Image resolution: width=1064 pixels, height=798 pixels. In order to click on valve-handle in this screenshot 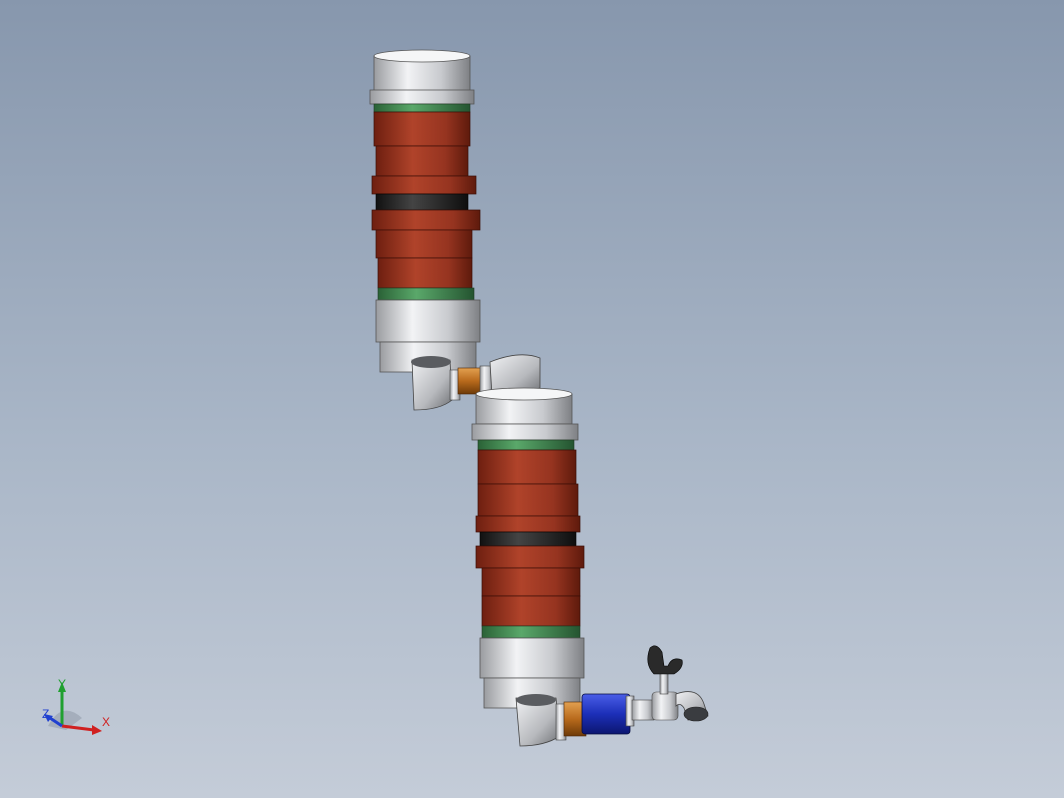, I will do `click(665, 660)`.